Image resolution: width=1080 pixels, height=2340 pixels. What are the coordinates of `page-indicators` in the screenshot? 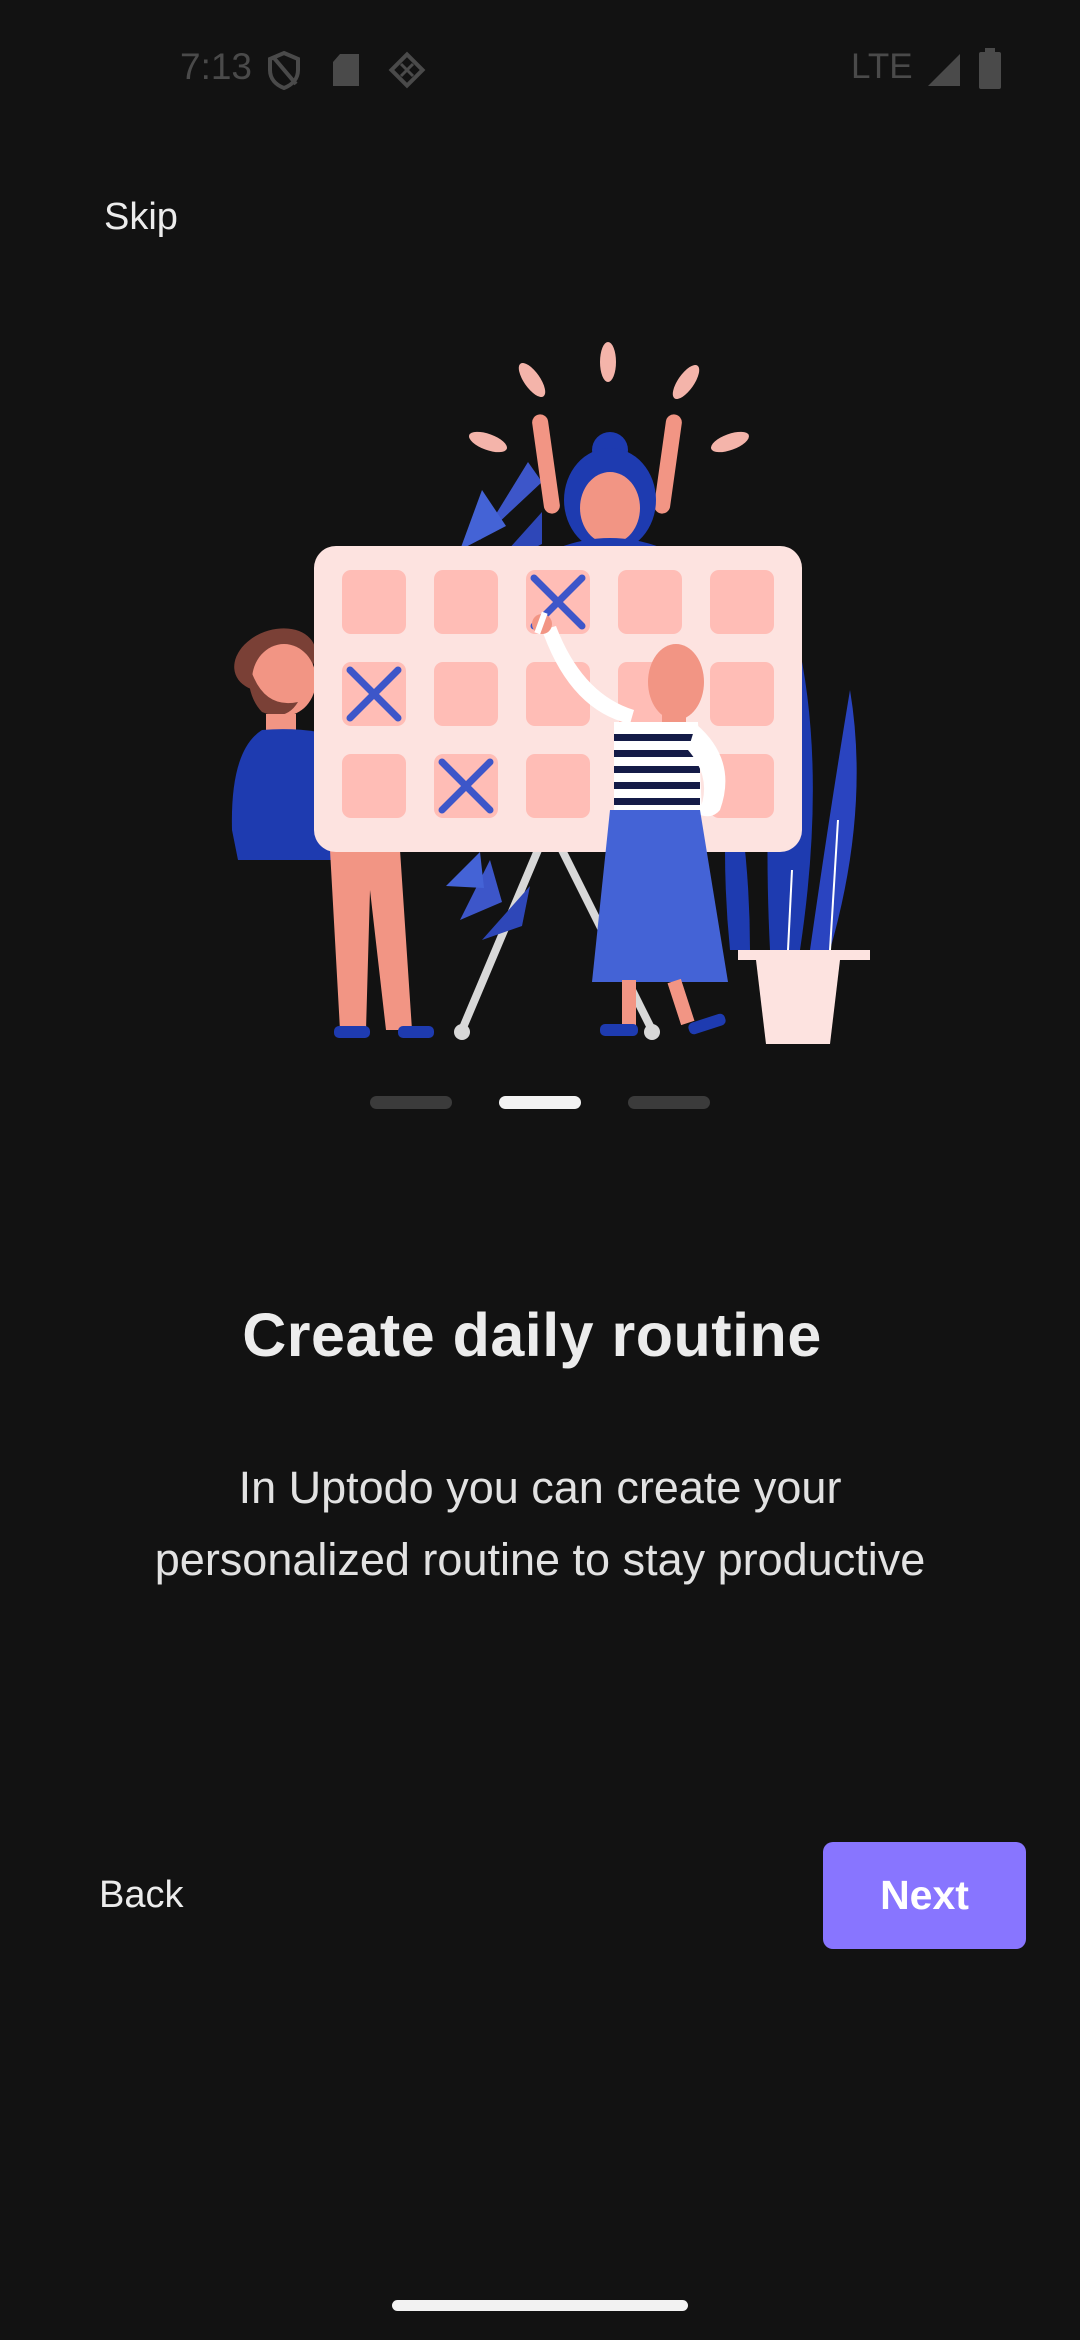 It's located at (540, 1103).